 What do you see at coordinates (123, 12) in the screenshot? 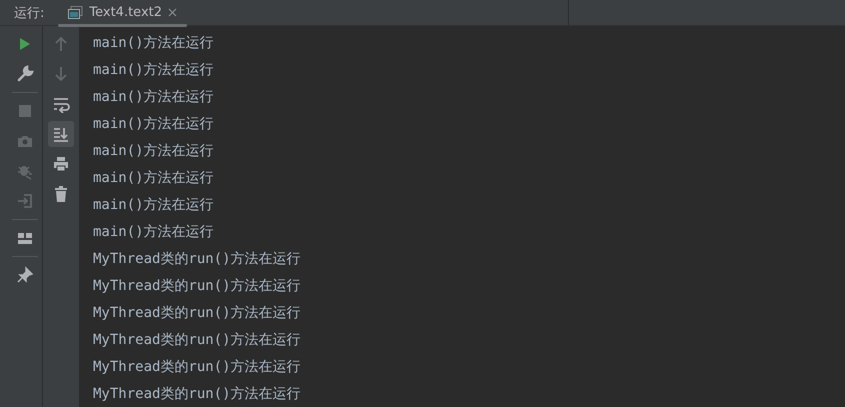
I see `run-tab: Text4.text2` at bounding box center [123, 12].